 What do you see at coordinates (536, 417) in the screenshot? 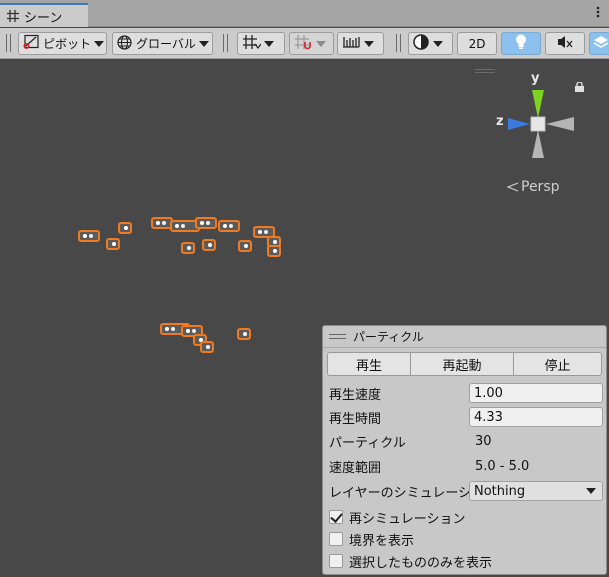
I see `playback-time-field: 4.33` at bounding box center [536, 417].